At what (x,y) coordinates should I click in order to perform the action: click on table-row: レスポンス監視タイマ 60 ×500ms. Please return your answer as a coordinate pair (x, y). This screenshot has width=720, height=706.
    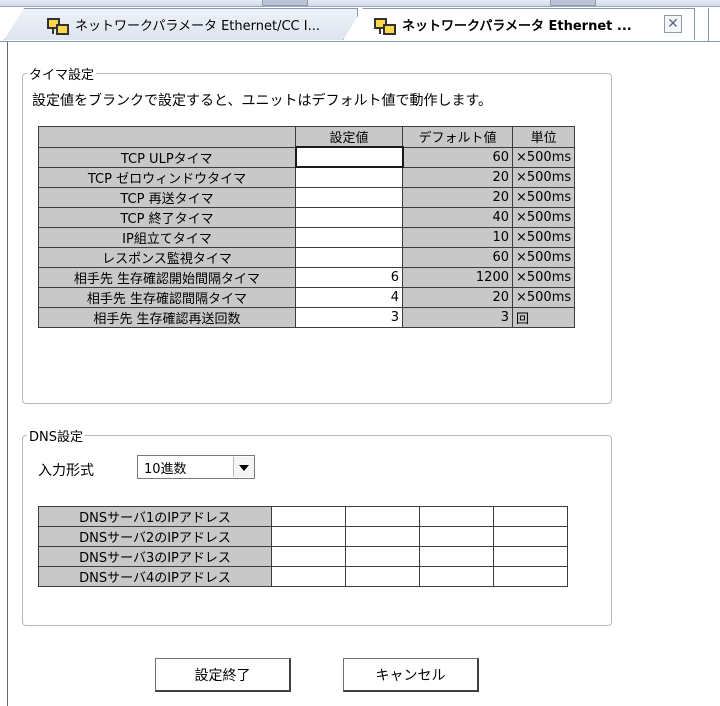
    Looking at the image, I should click on (307, 257).